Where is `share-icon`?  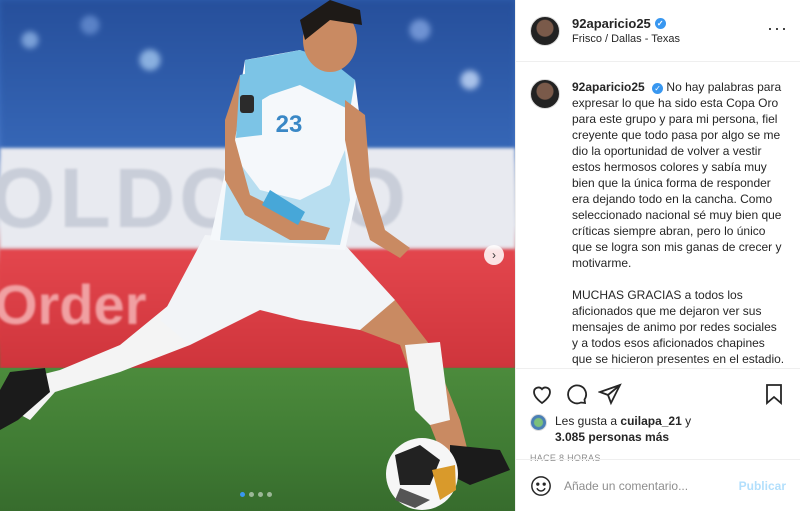 share-icon is located at coordinates (610, 394).